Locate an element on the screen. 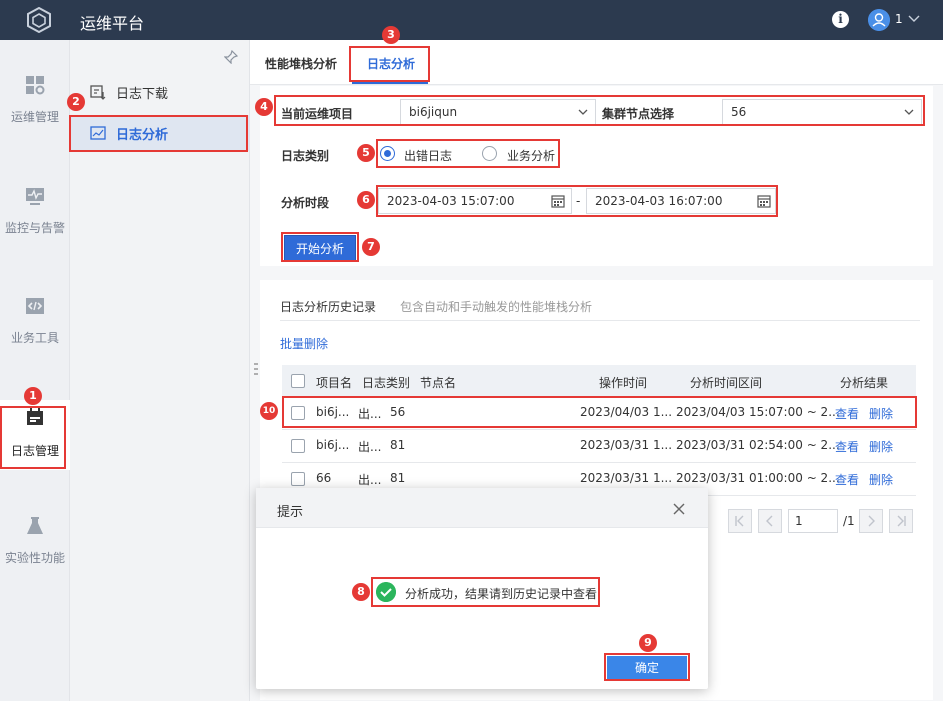 The width and height of the screenshot is (943, 701). marker-2: 2 is located at coordinates (76, 102).